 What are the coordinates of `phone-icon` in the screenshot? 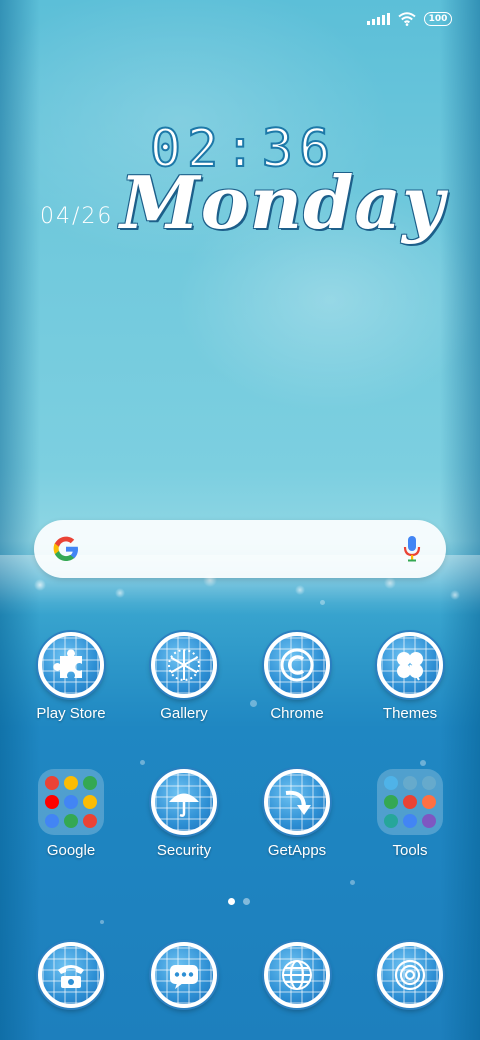 It's located at (71, 976).